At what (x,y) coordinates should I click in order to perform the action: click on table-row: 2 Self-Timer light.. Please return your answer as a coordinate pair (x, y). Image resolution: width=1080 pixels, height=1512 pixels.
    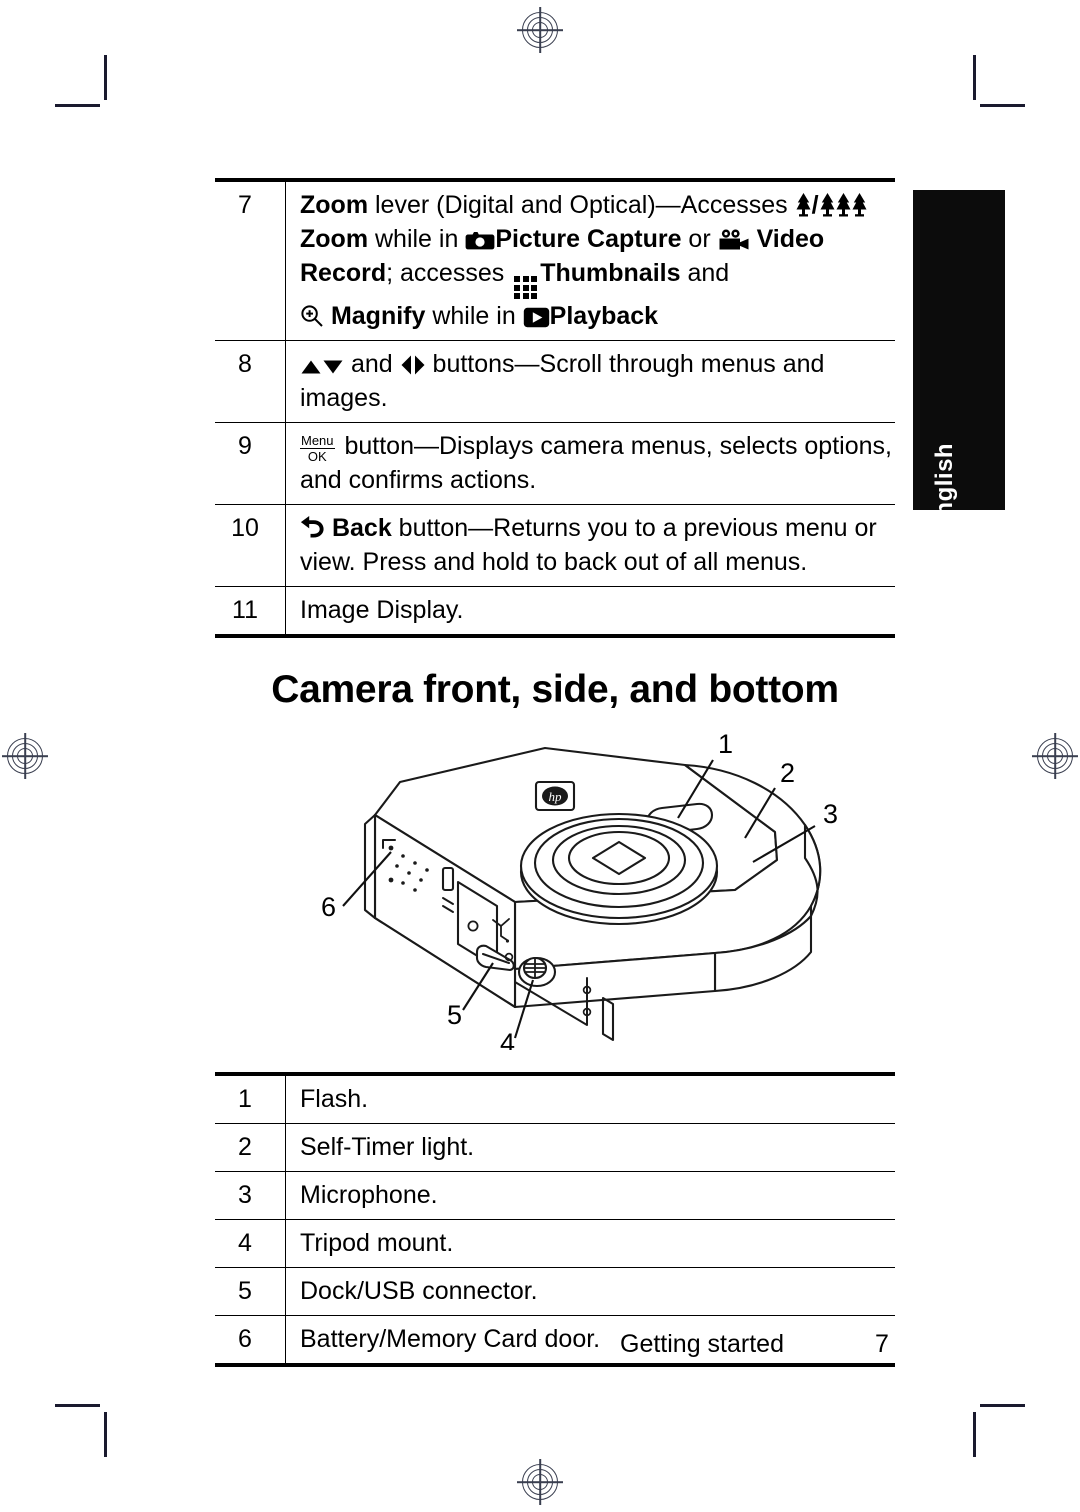
    Looking at the image, I should click on (555, 1147).